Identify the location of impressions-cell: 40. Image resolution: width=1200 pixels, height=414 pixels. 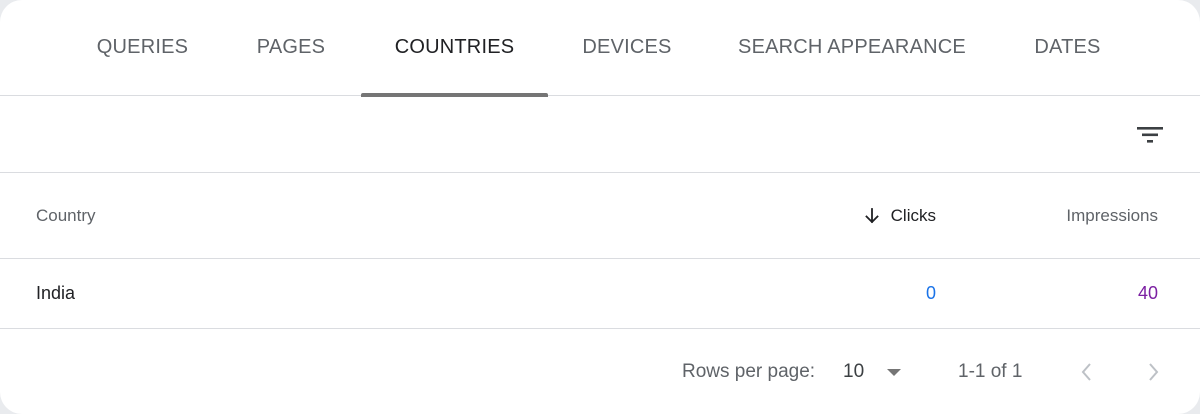
(1147, 293).